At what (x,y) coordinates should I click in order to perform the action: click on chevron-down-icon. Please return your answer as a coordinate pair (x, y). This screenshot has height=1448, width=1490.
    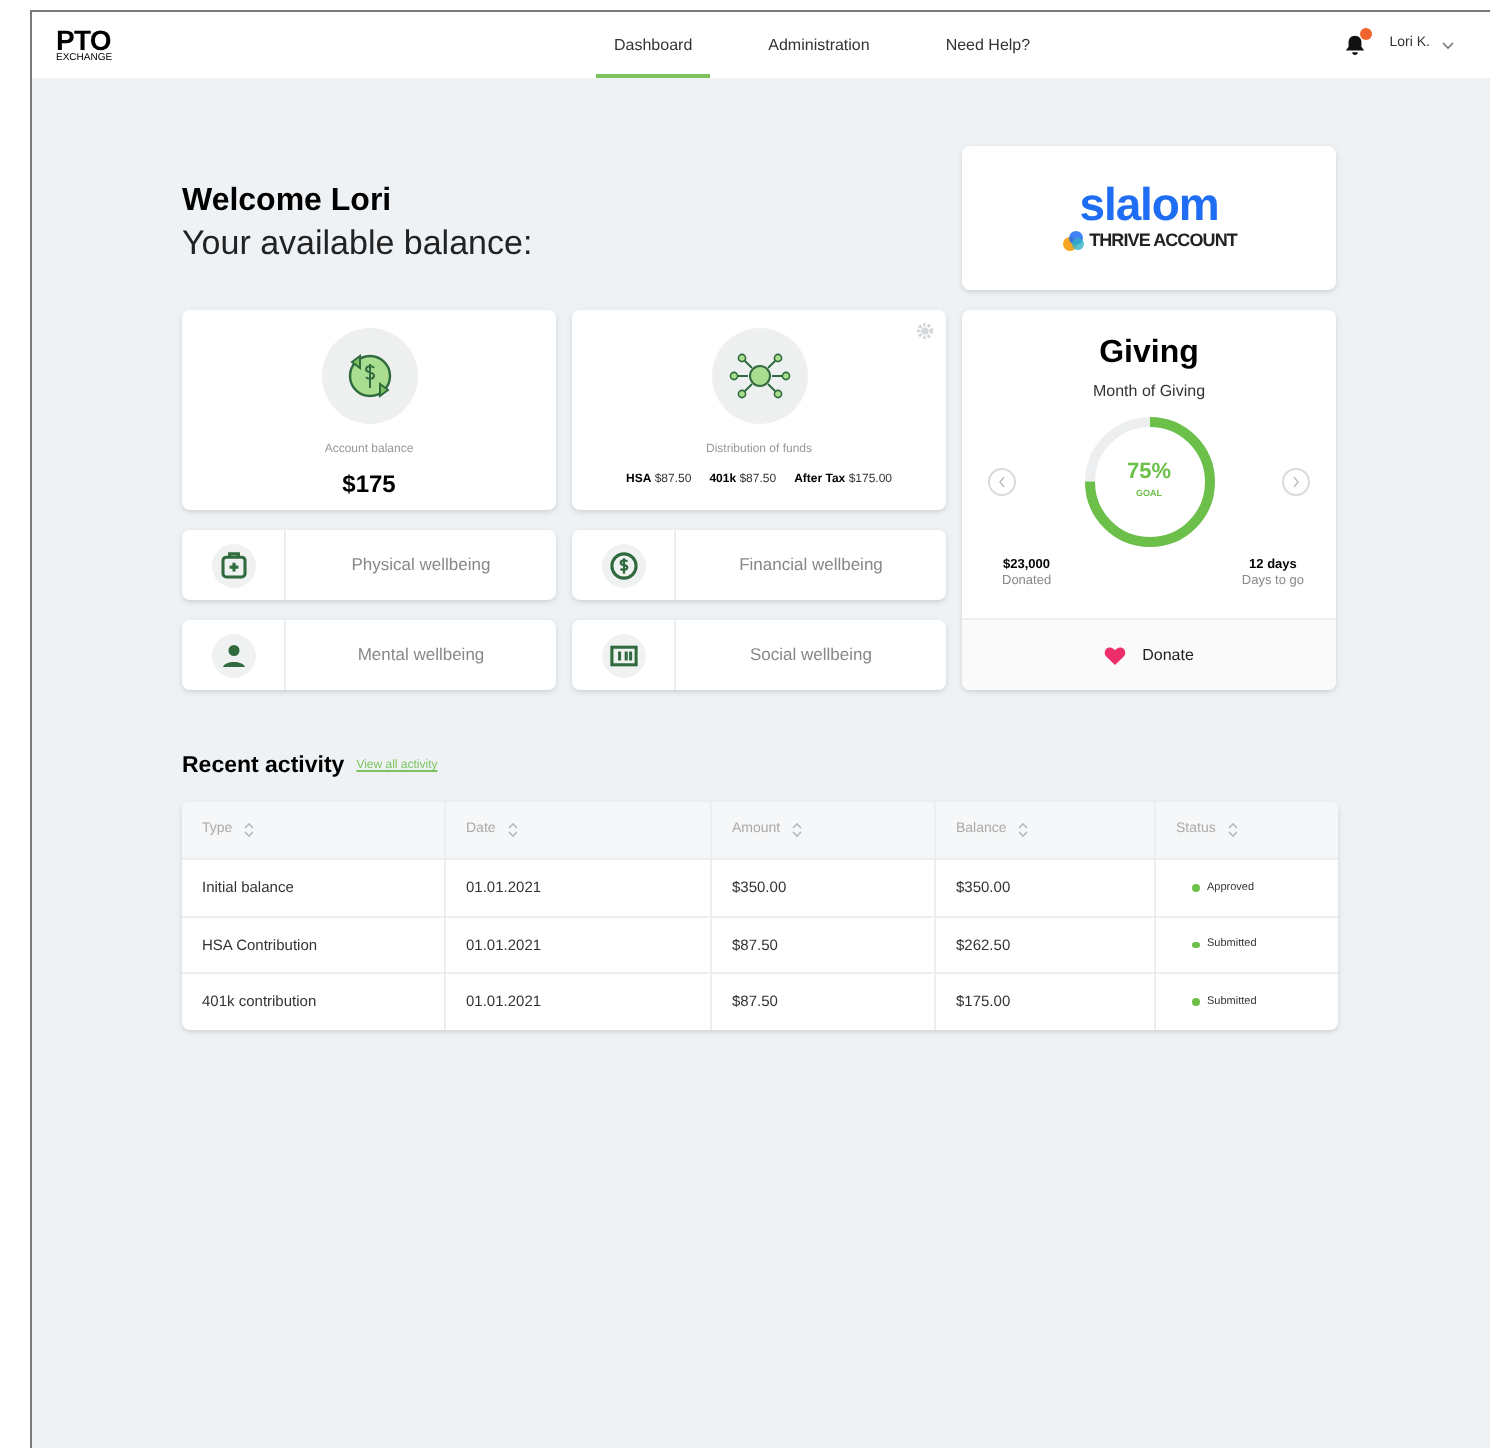
    Looking at the image, I should click on (1448, 45).